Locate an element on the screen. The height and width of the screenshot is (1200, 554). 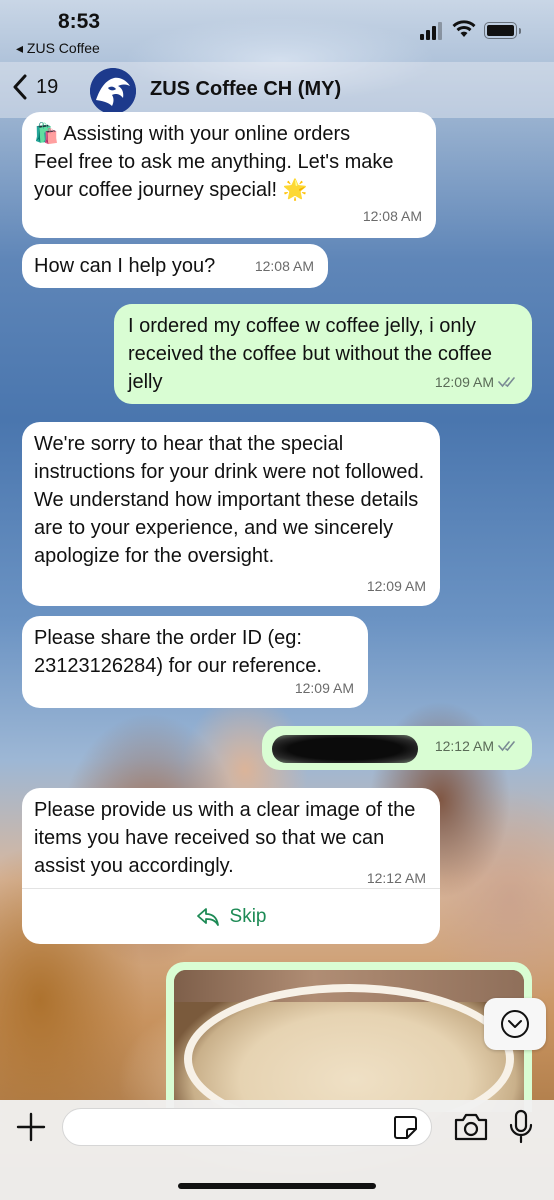
message-outgoing-image is located at coordinates (349, 1037).